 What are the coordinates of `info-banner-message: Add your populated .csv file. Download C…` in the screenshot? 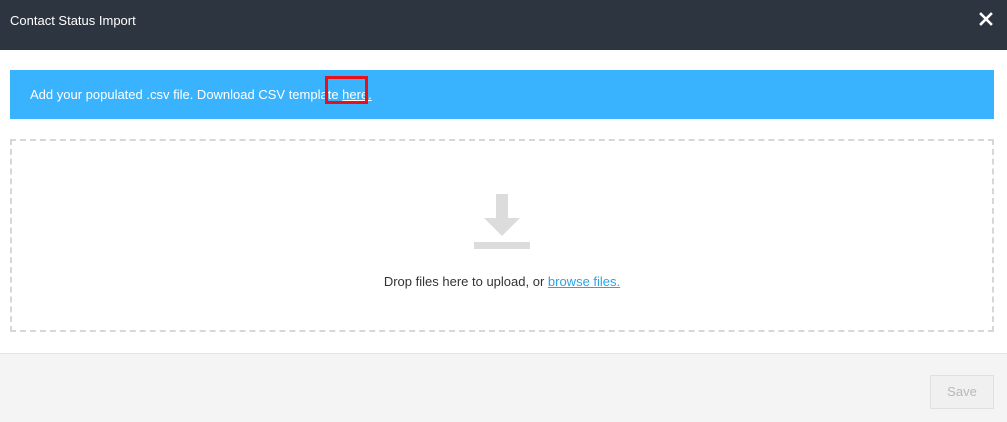 It's located at (186, 94).